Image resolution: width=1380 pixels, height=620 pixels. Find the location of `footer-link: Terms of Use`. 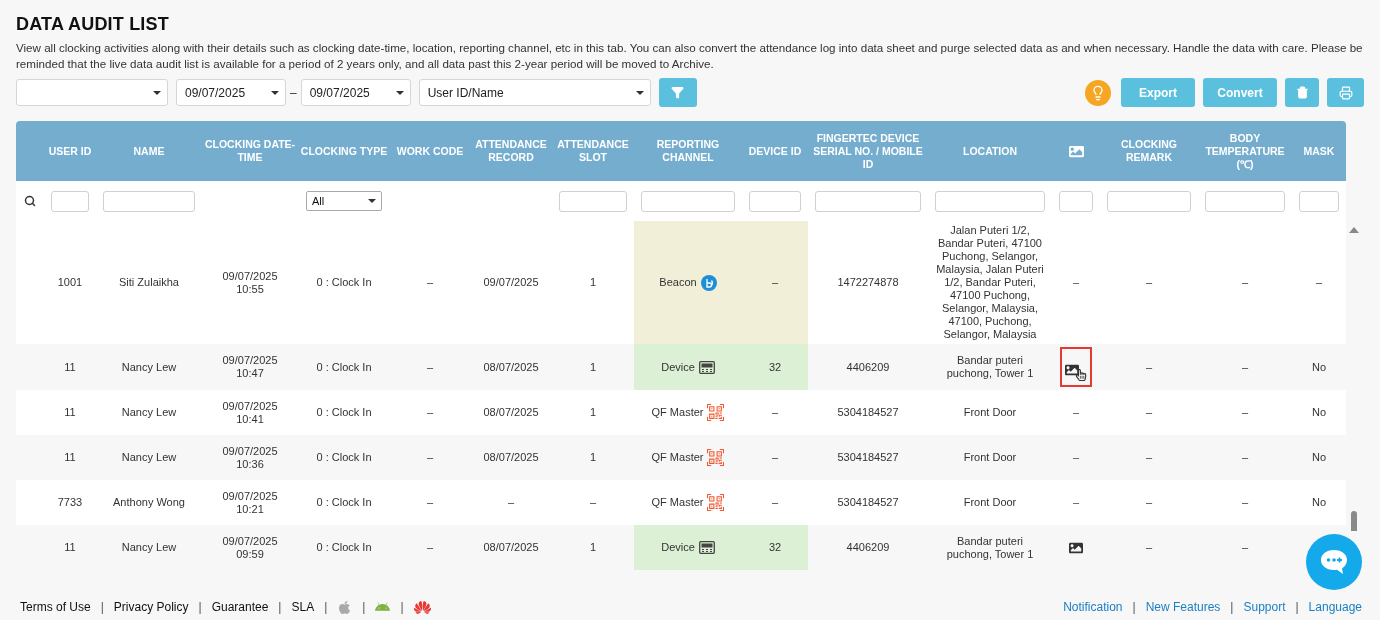

footer-link: Terms of Use is located at coordinates (55, 607).